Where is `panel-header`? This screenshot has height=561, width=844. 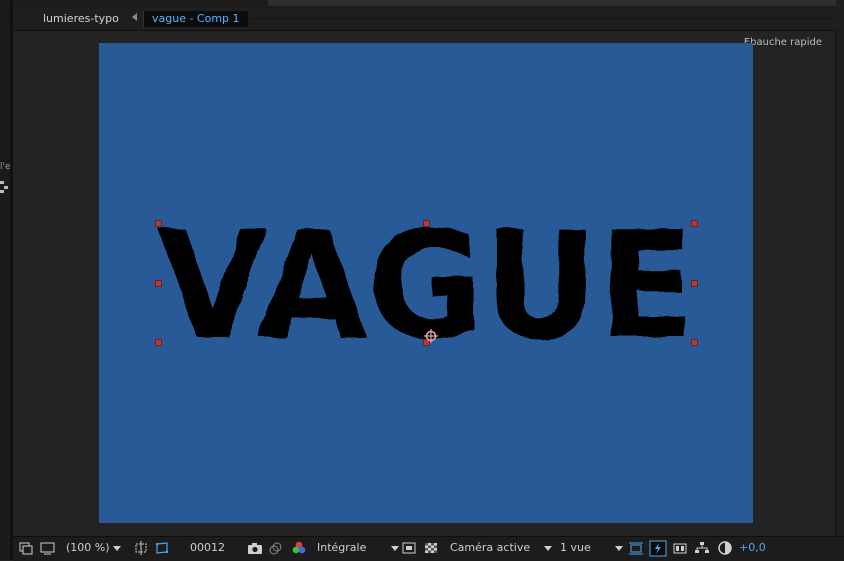
panel-header is located at coordinates (424, 4).